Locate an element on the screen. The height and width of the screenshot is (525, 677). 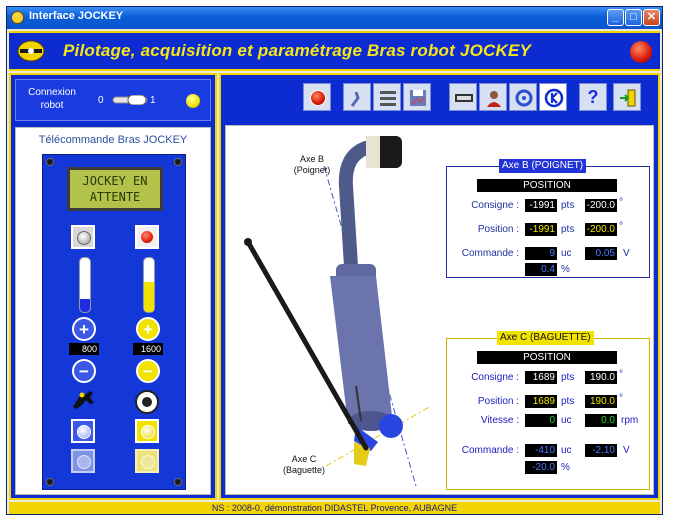
axis-b-position-deg: -200.0 is located at coordinates (601, 229).